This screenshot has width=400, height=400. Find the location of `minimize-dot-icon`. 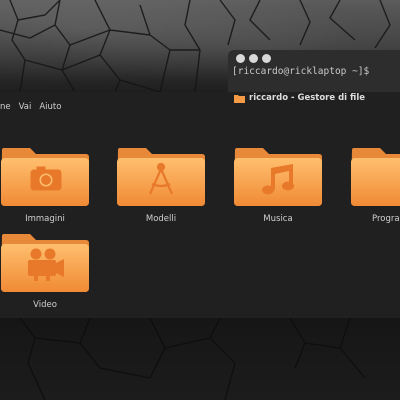

minimize-dot-icon is located at coordinates (253, 58).